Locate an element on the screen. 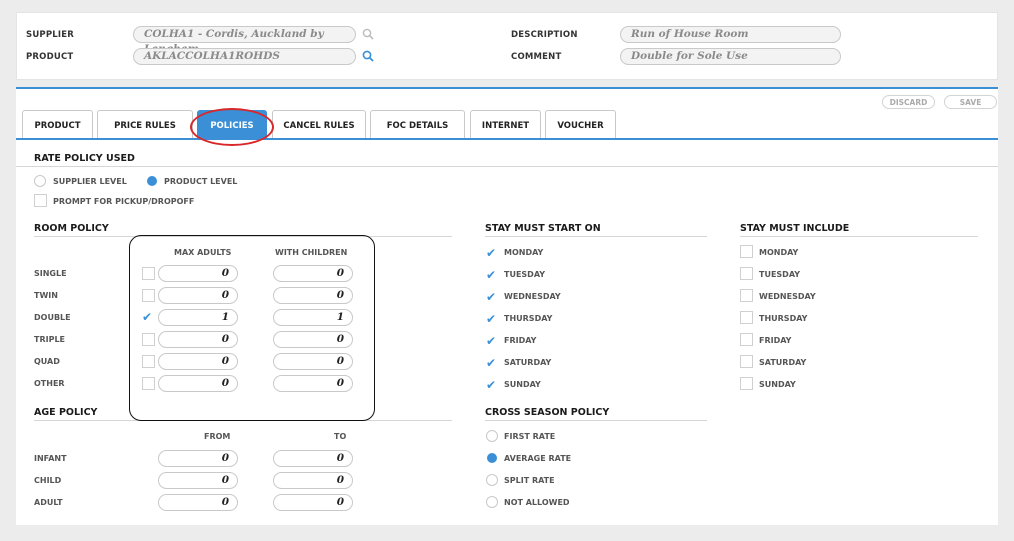 This screenshot has height=541, width=1014. cross-season-option: AVERAGE RATE is located at coordinates (538, 458).